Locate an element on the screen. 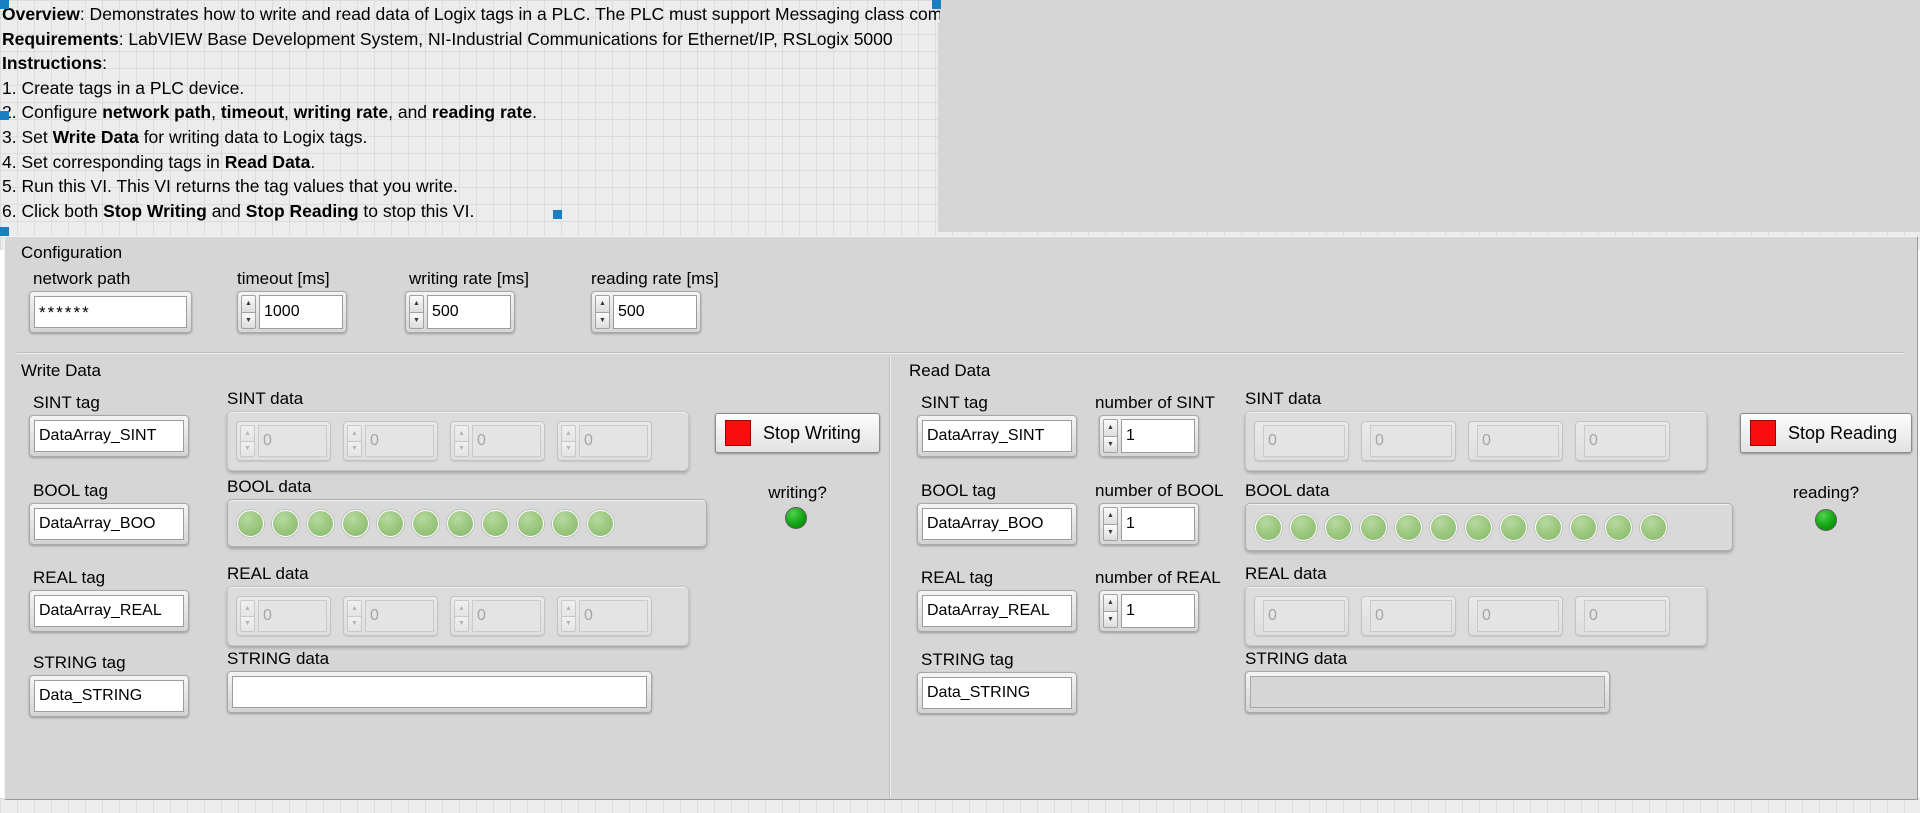  read-sint-tag-input: DataArray_SINT is located at coordinates (997, 436).